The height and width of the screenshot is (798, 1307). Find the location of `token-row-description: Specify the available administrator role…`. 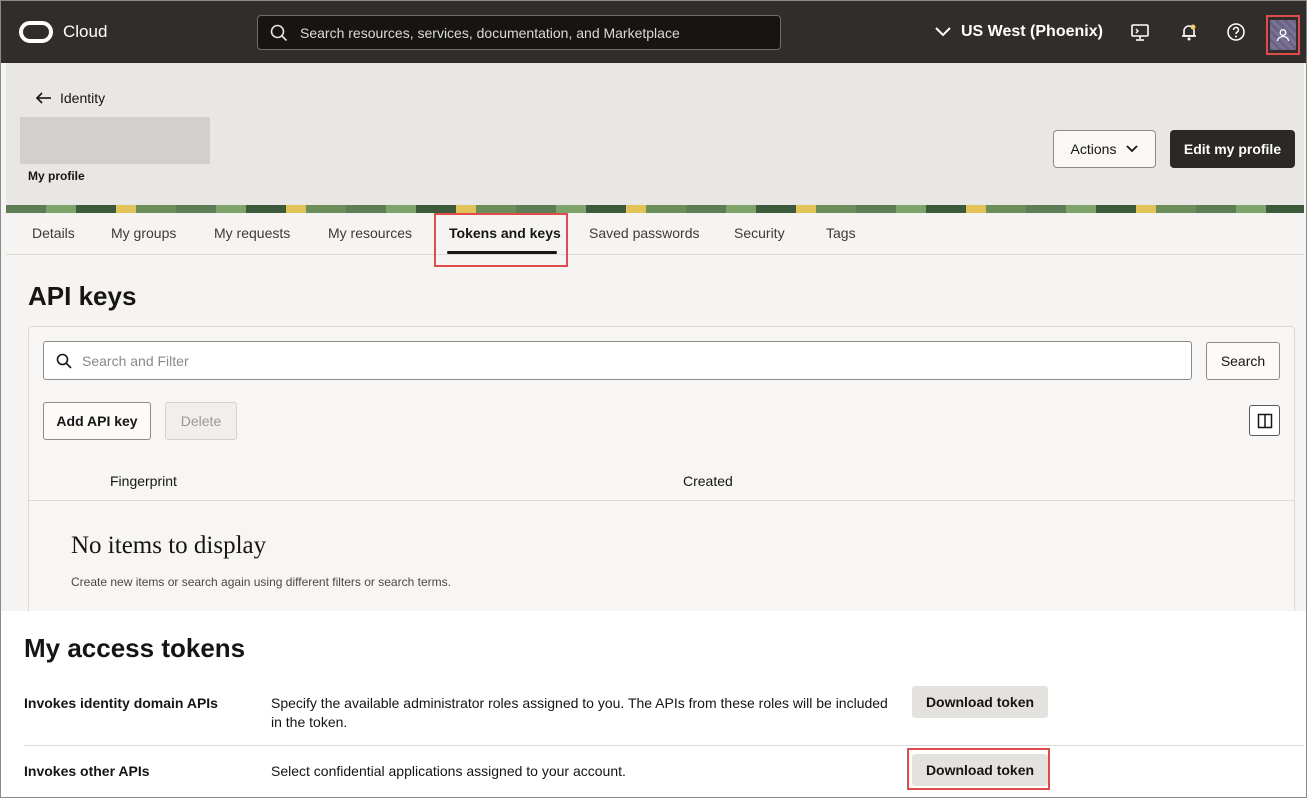

token-row-description: Specify the available administrator role… is located at coordinates (579, 712).